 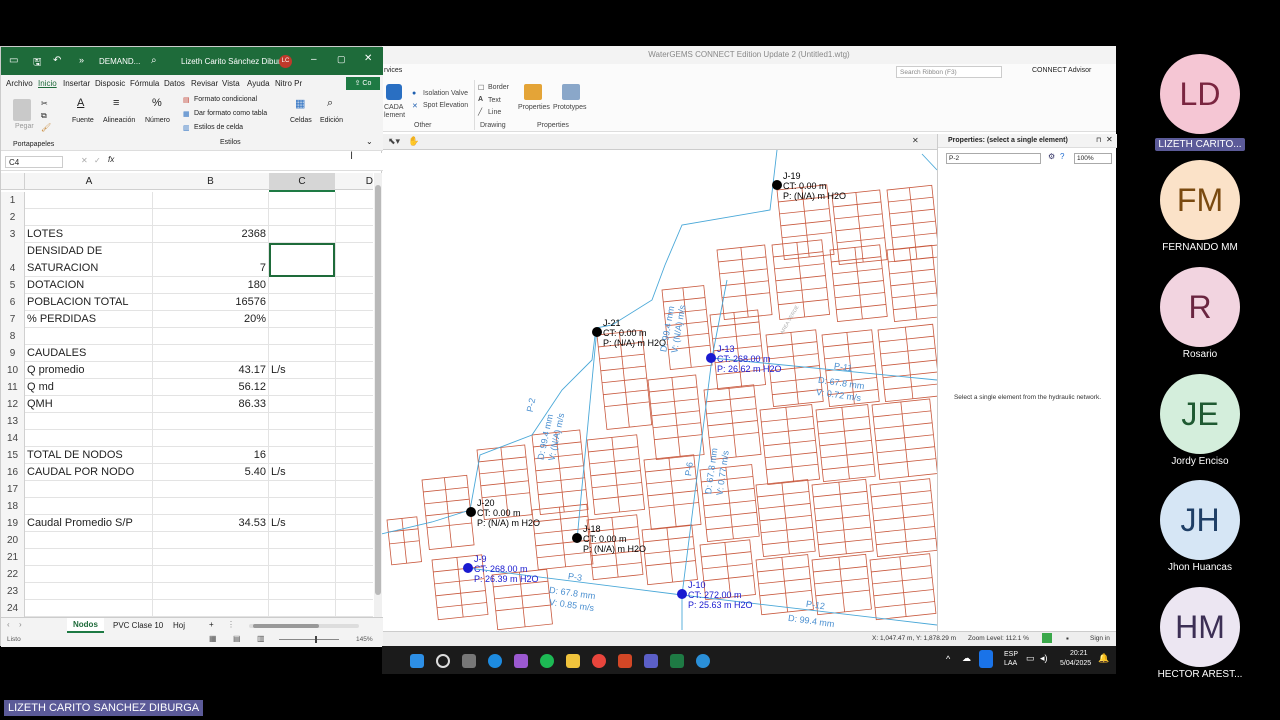 I want to click on sign-in-link: Sign in, so click(x=1100, y=638).